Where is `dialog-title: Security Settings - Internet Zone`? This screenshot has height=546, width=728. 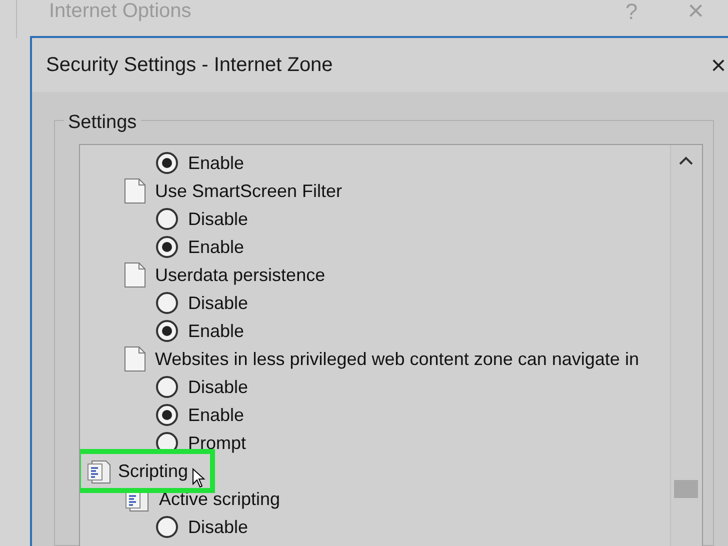
dialog-title: Security Settings - Internet Zone is located at coordinates (189, 65).